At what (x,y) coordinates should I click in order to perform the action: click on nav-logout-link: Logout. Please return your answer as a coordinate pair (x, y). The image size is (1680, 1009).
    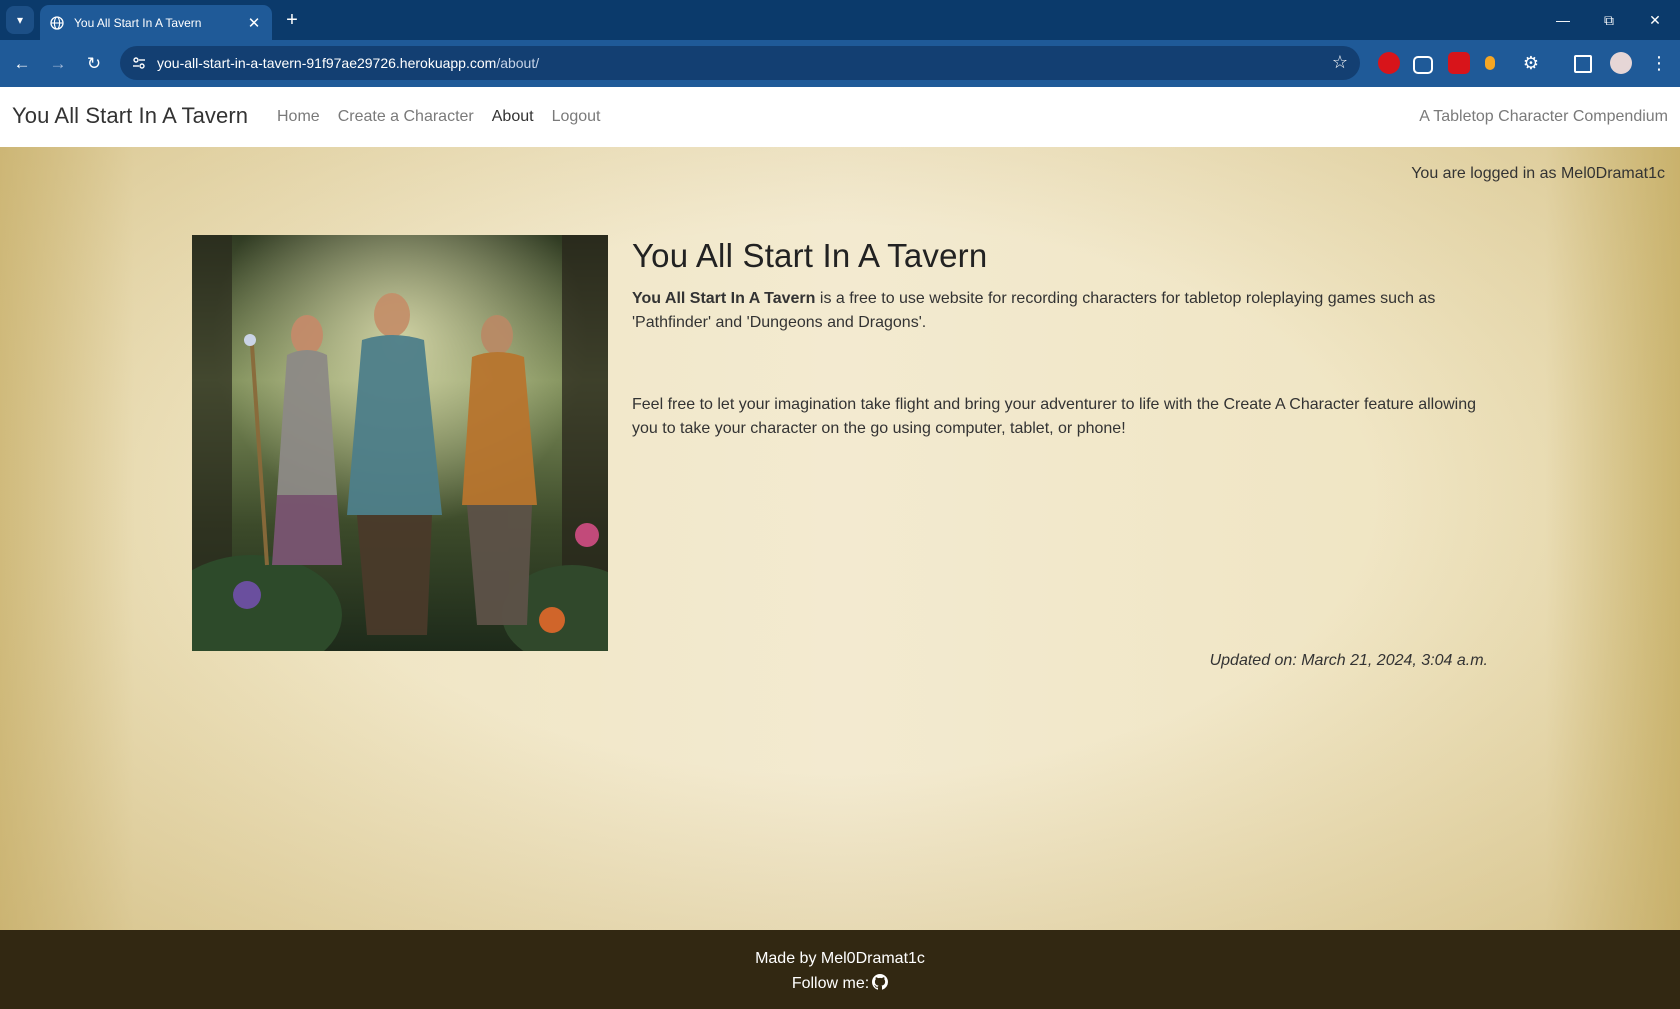
    Looking at the image, I should click on (576, 117).